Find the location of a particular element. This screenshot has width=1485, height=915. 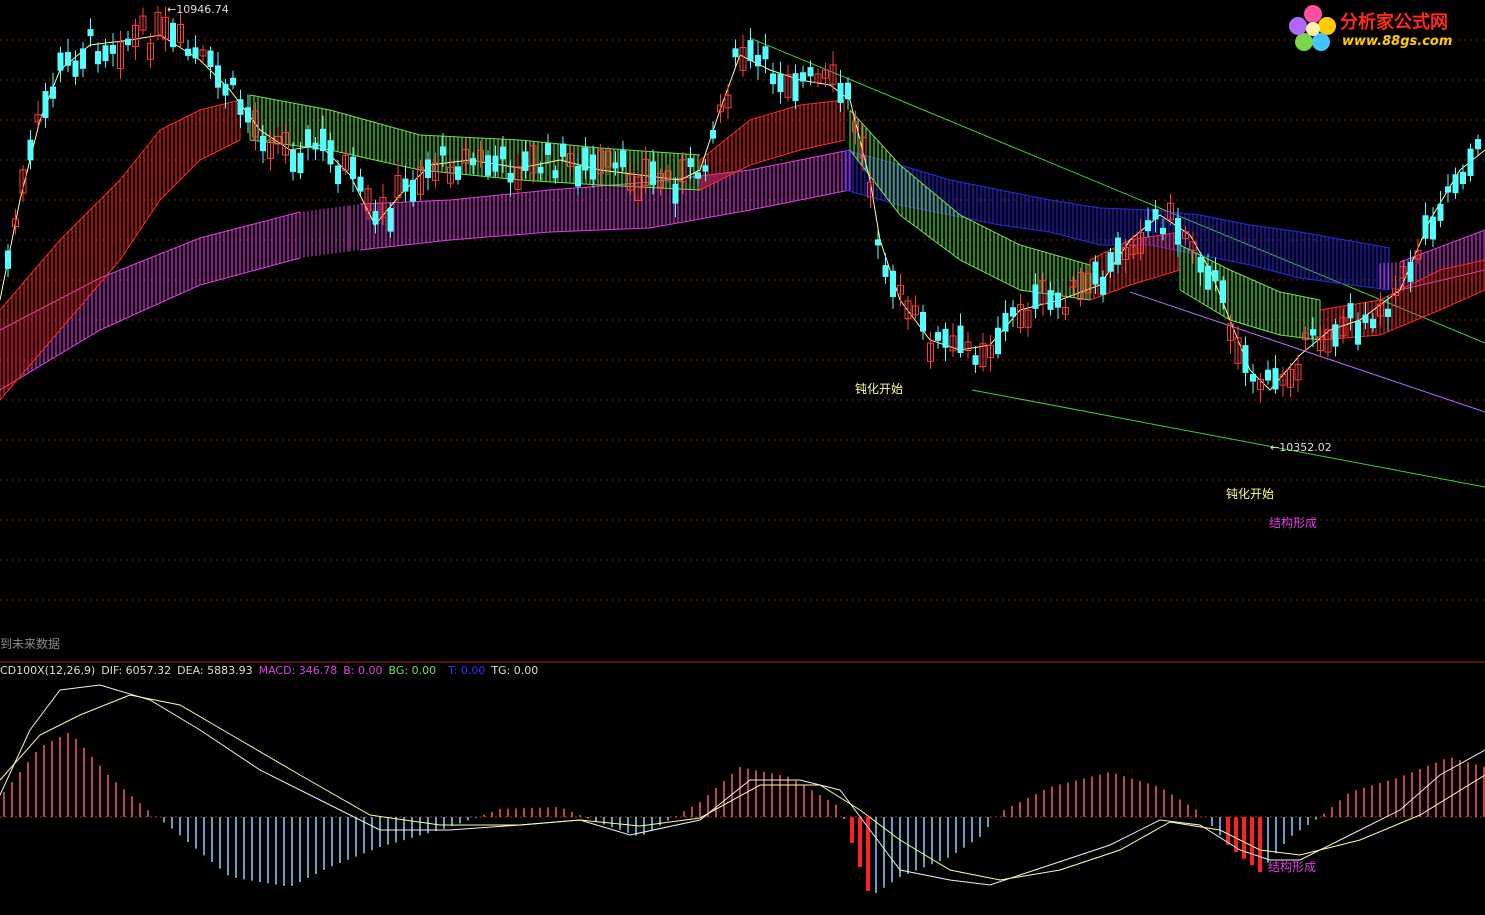

macd-t-value: T: 0.00 is located at coordinates (467, 670).